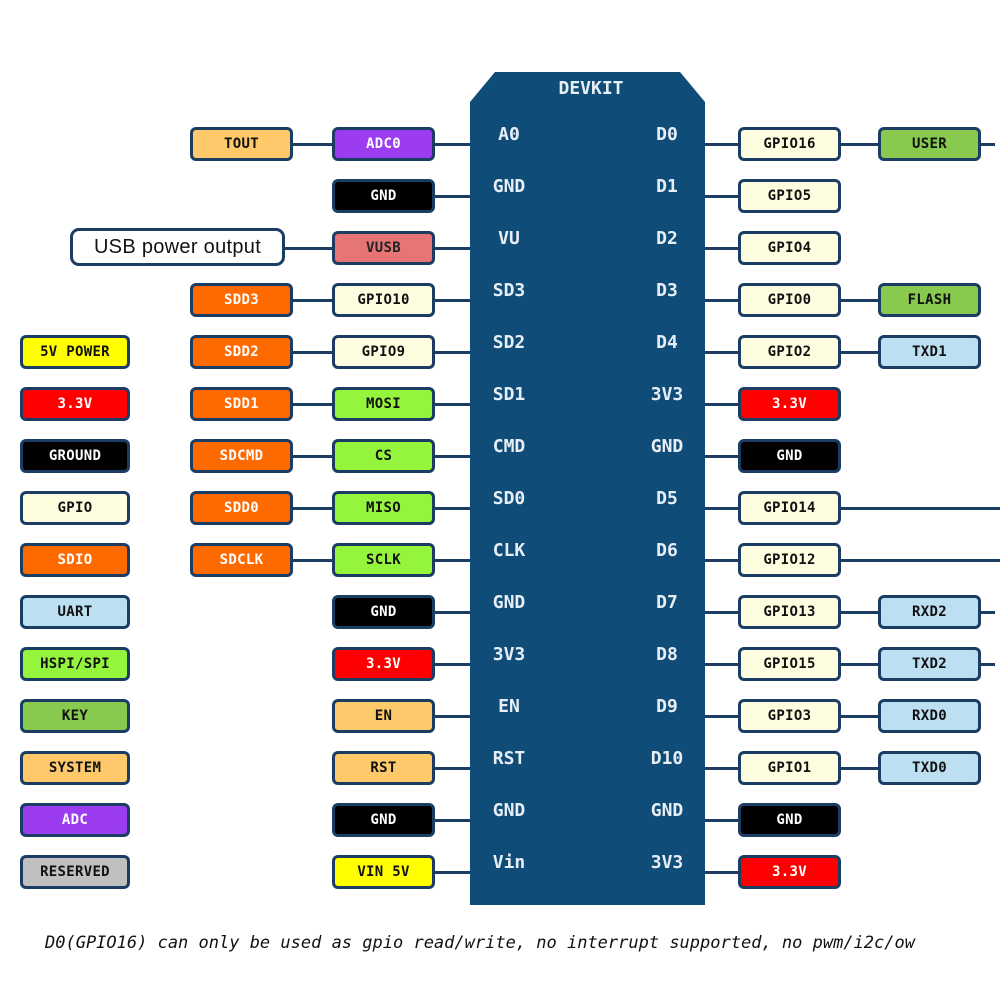 This screenshot has height=1000, width=1000. What do you see at coordinates (789, 300) in the screenshot?
I see `right-function-box: GPIO0` at bounding box center [789, 300].